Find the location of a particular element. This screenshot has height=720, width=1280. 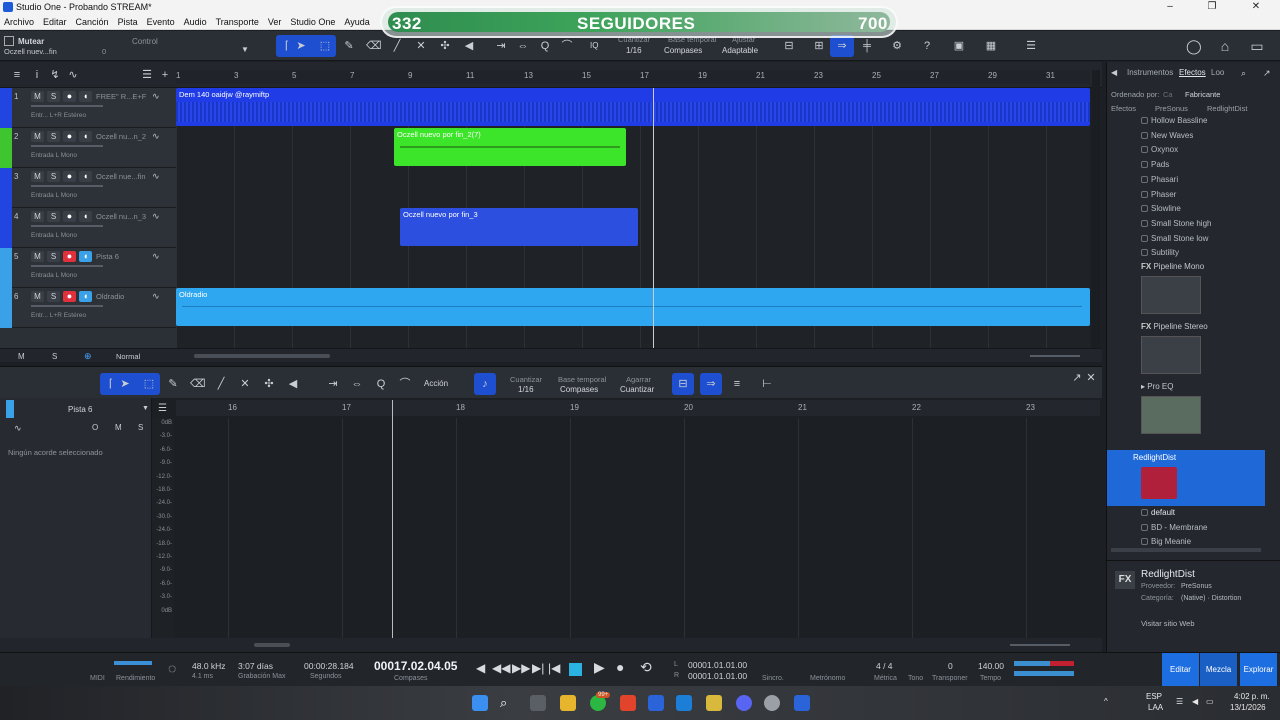

listen-tool-icon: ◀ is located at coordinates (469, 46).